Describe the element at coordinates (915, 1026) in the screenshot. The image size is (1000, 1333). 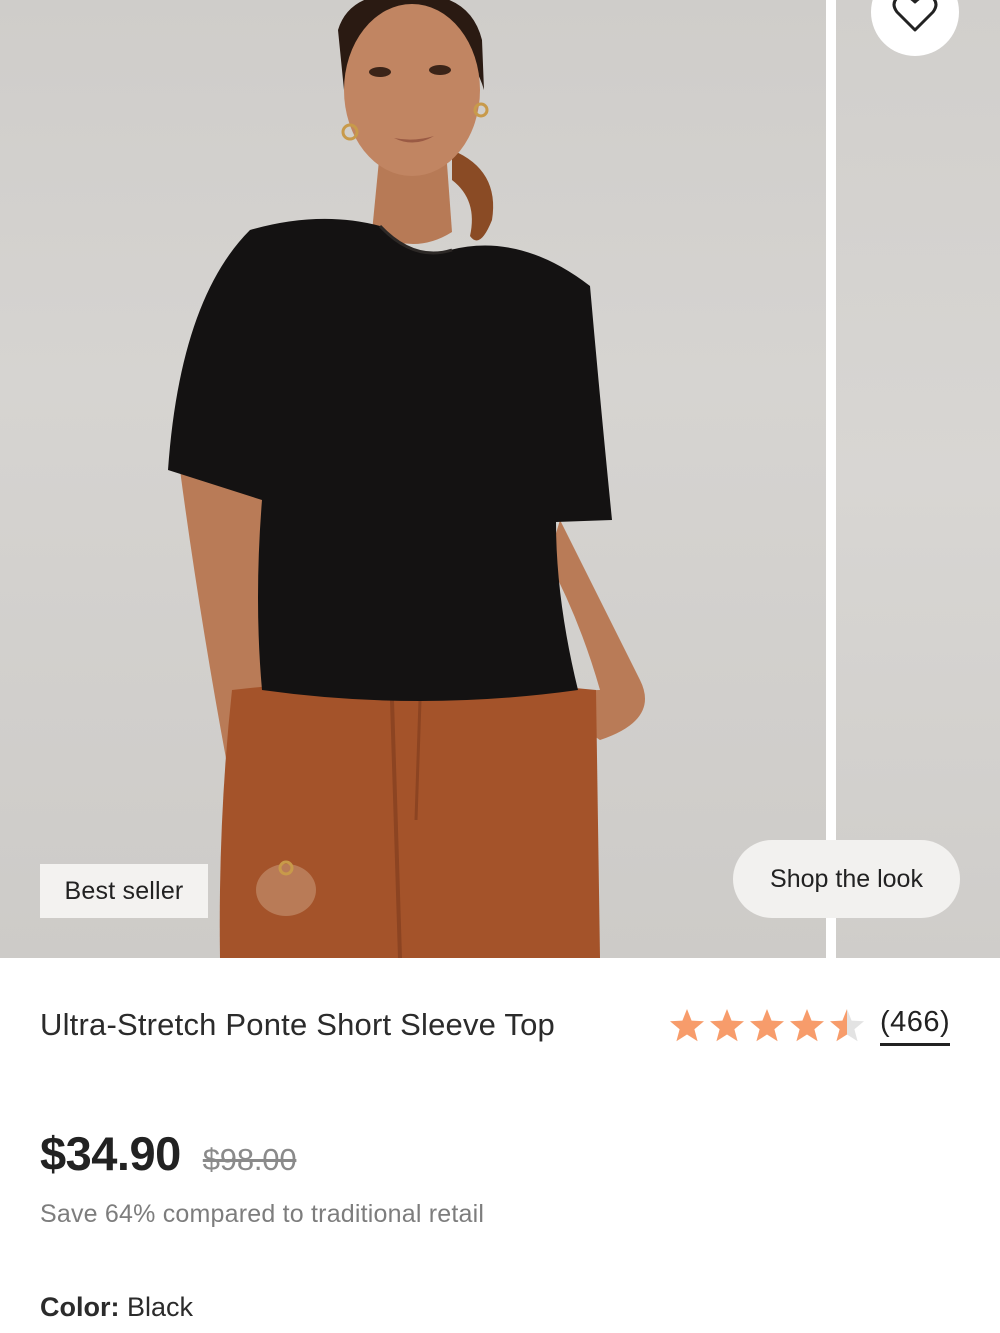
I see `review-count-link: (466)` at that location.